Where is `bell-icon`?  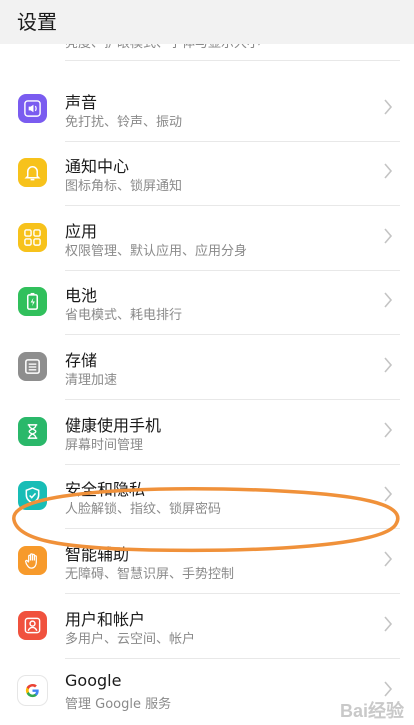
bell-icon is located at coordinates (32, 172).